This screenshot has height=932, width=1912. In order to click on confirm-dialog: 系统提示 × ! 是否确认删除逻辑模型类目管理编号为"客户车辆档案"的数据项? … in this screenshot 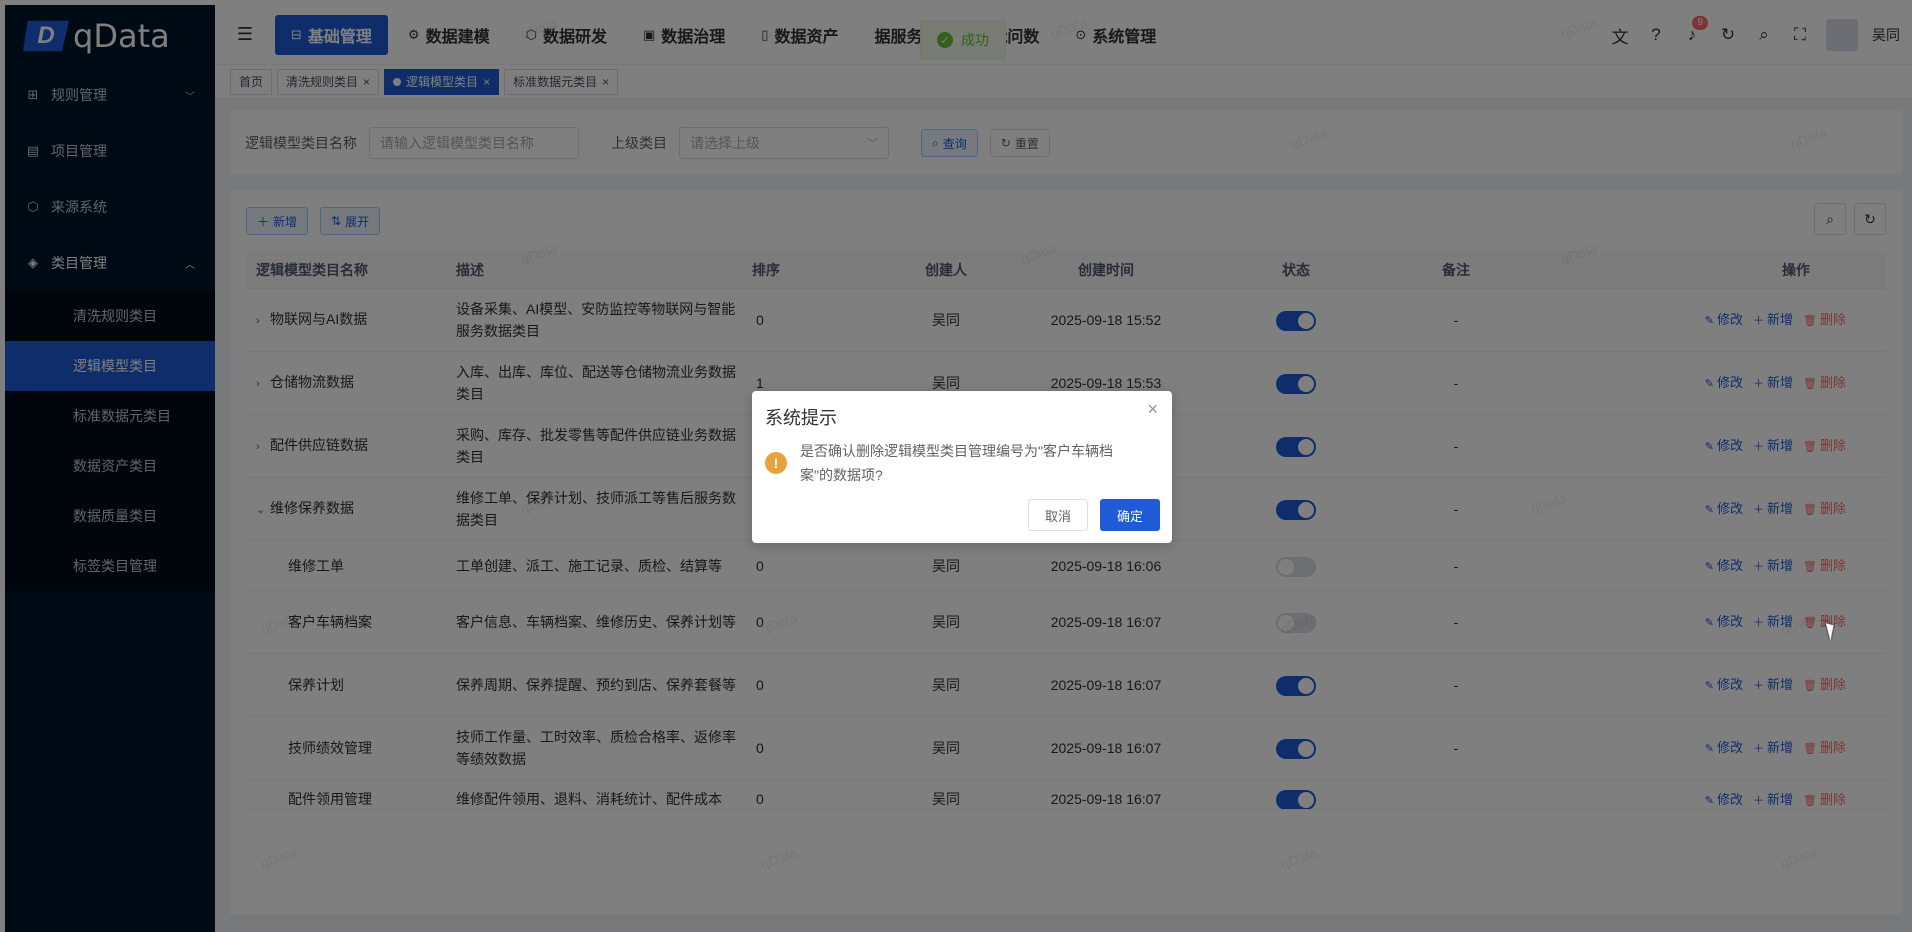, I will do `click(962, 467)`.